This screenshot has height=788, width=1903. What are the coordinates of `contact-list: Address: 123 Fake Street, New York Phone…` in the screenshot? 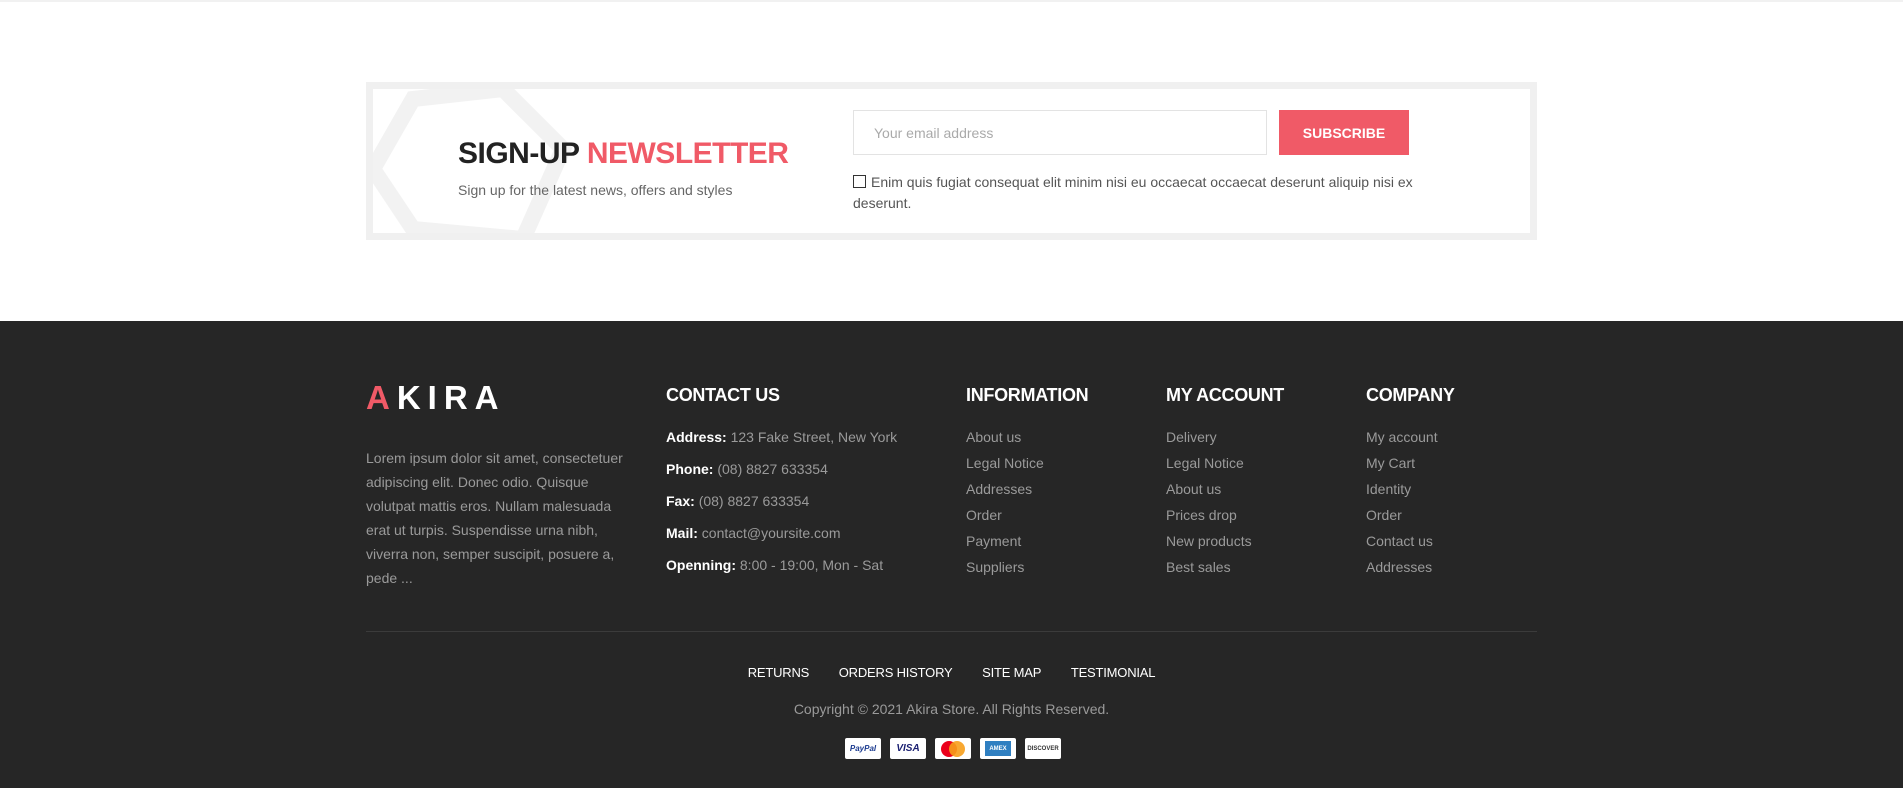 It's located at (781, 508).